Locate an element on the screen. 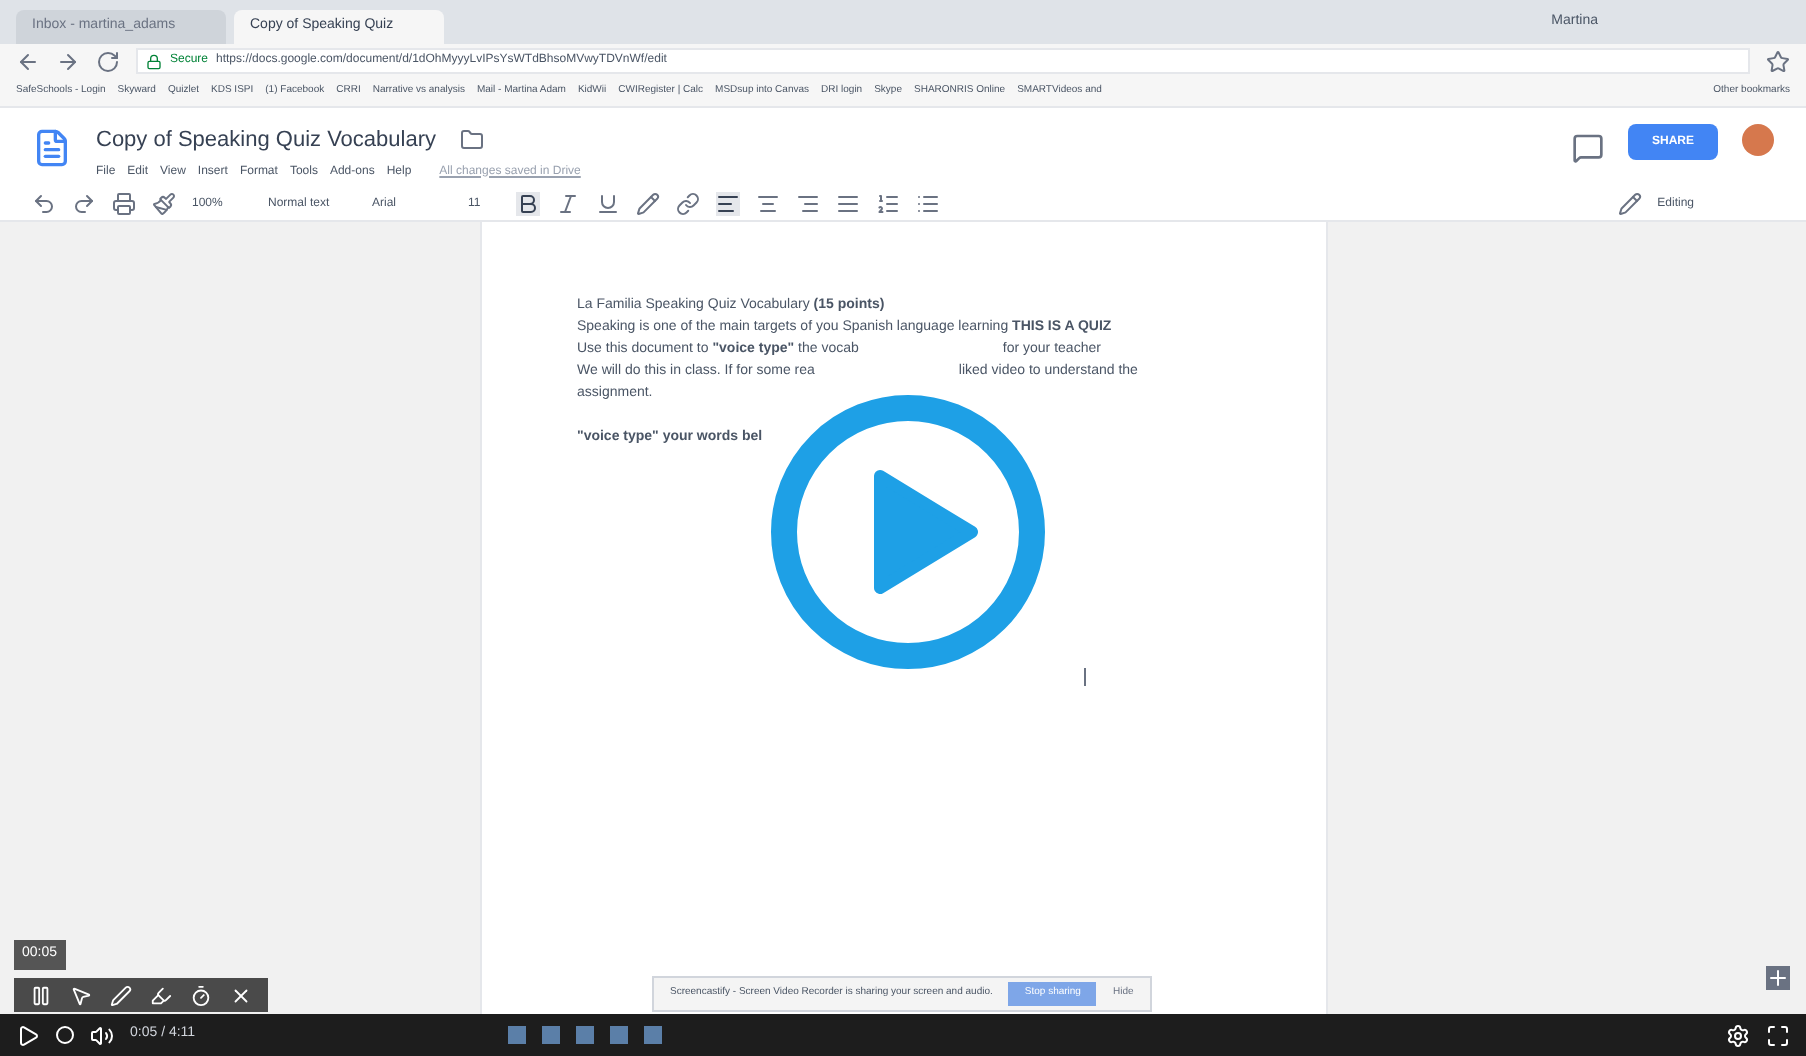 Image resolution: width=1806 pixels, height=1056 pixels. print-icon is located at coordinates (124, 204).